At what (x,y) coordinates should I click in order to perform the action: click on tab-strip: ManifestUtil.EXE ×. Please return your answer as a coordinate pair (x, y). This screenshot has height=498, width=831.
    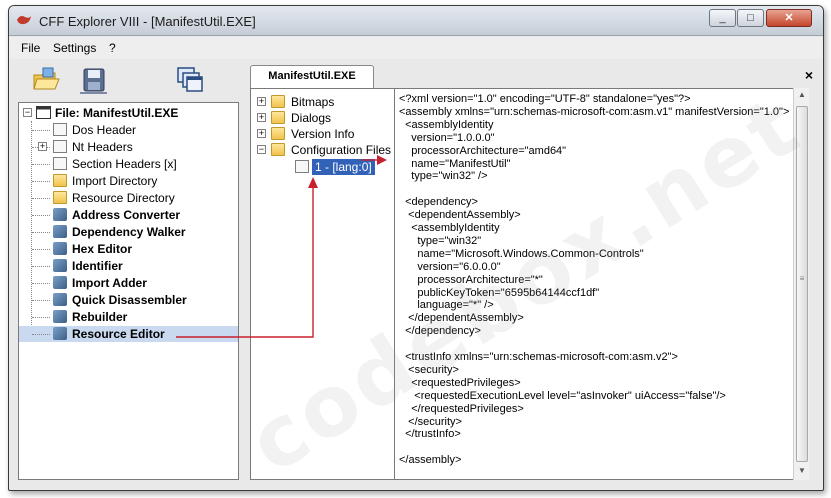
    Looking at the image, I should click on (532, 73).